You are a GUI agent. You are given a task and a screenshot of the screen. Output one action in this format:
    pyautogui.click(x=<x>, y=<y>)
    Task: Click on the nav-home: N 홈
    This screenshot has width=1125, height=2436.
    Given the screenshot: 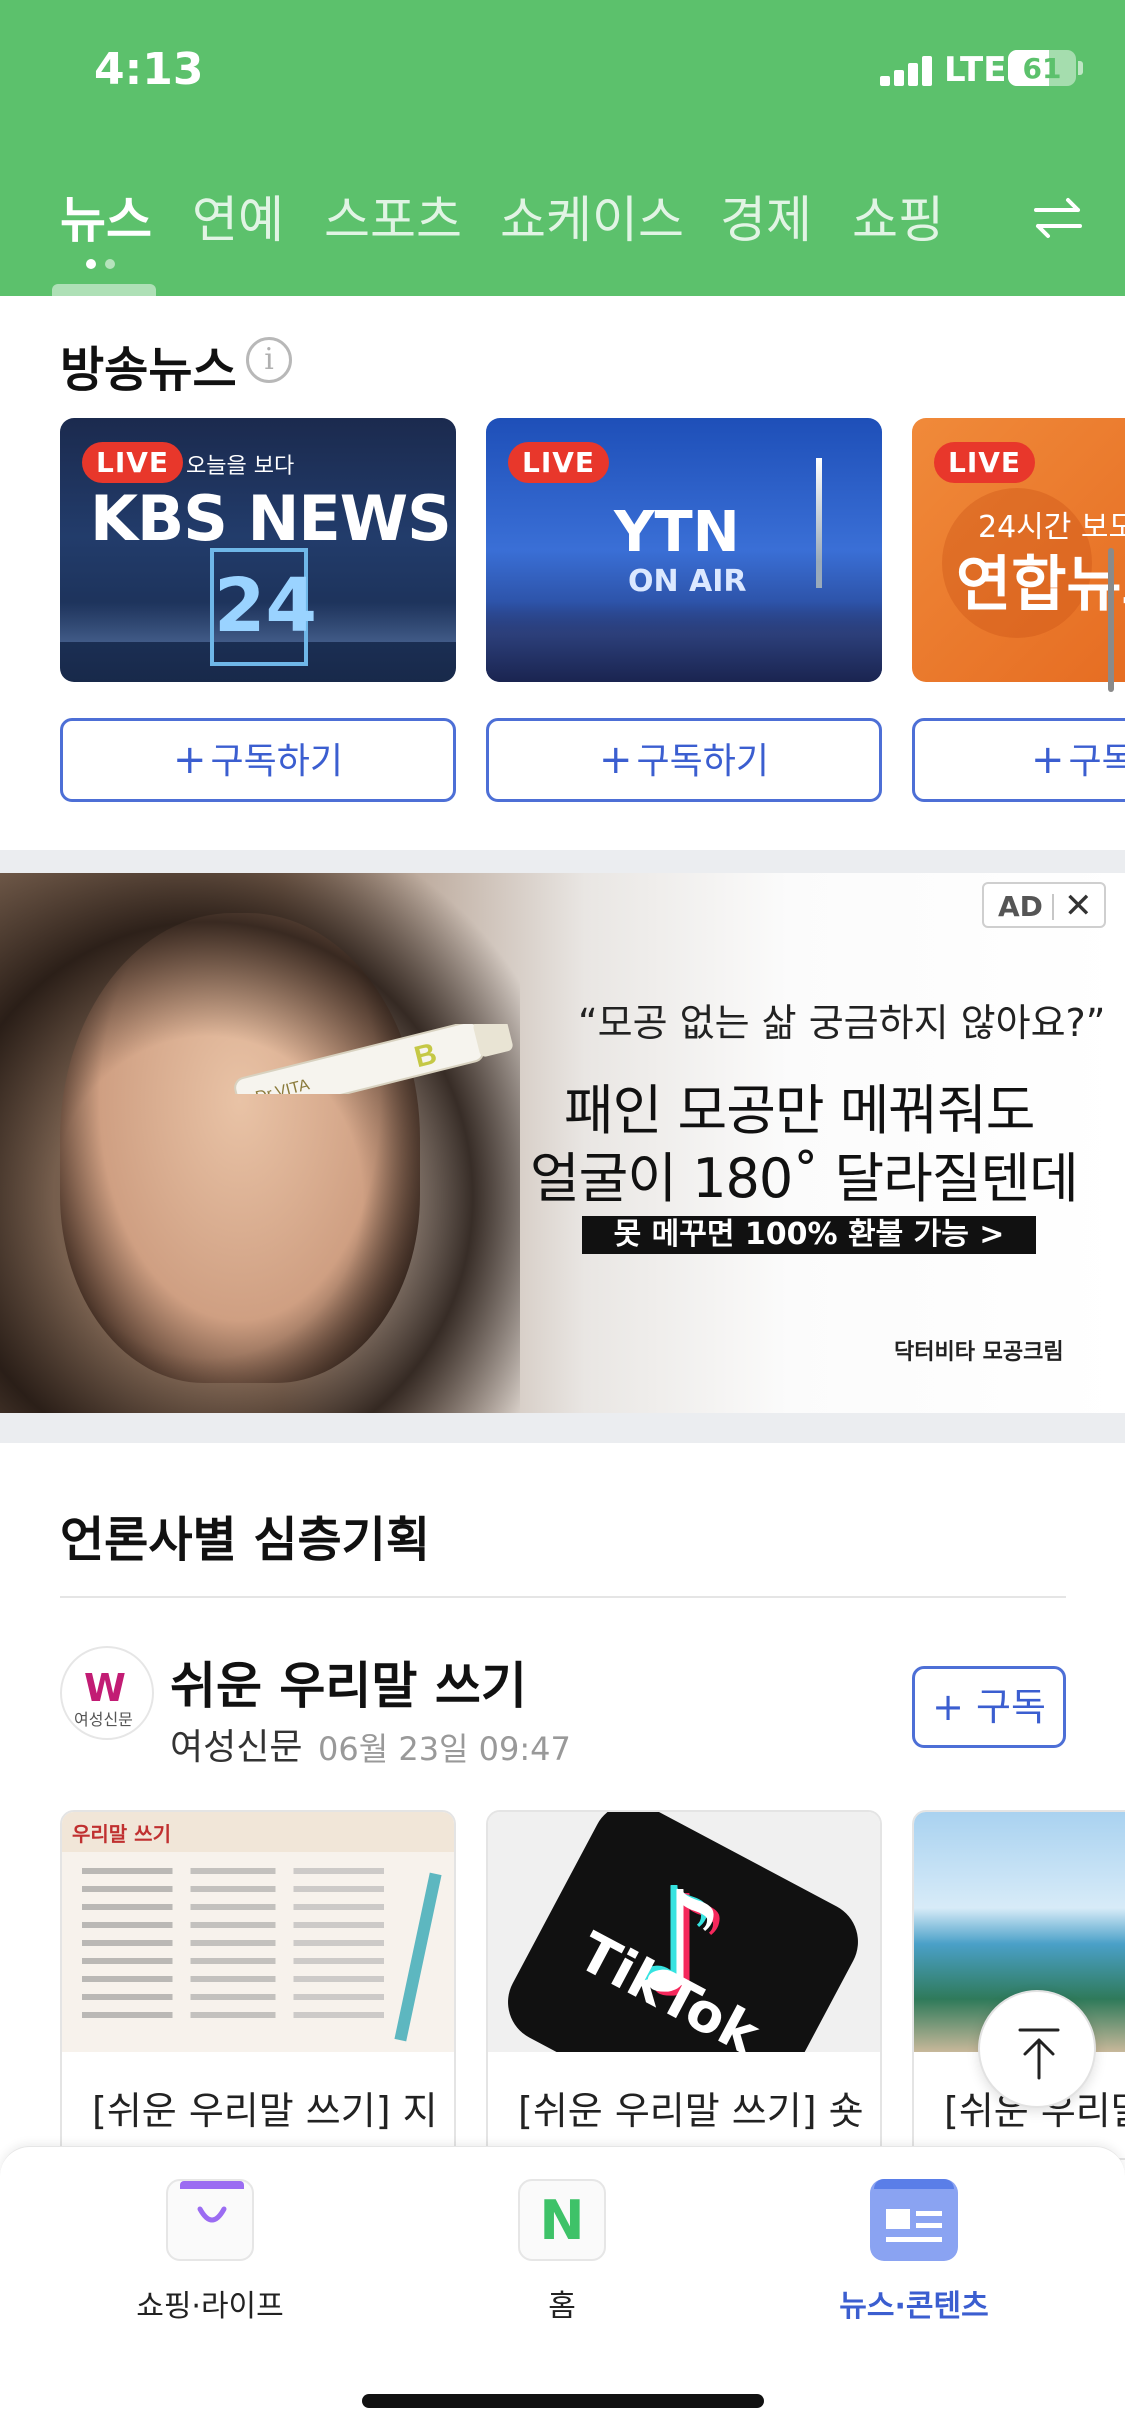 What is the action you would take?
    pyautogui.click(x=562, y=2247)
    